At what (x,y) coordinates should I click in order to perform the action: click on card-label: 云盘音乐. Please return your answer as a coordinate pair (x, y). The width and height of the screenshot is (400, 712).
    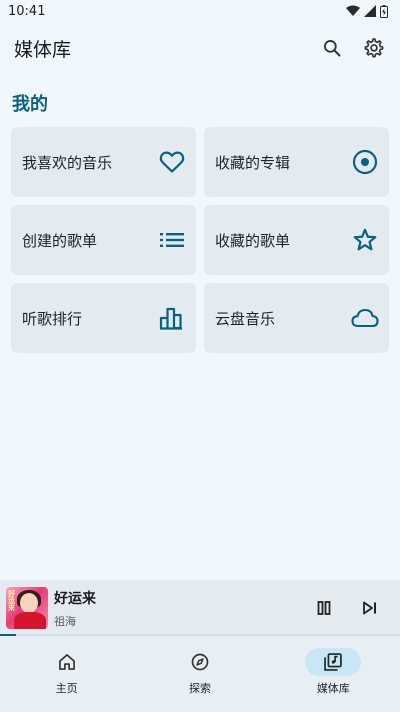
    Looking at the image, I should click on (245, 318).